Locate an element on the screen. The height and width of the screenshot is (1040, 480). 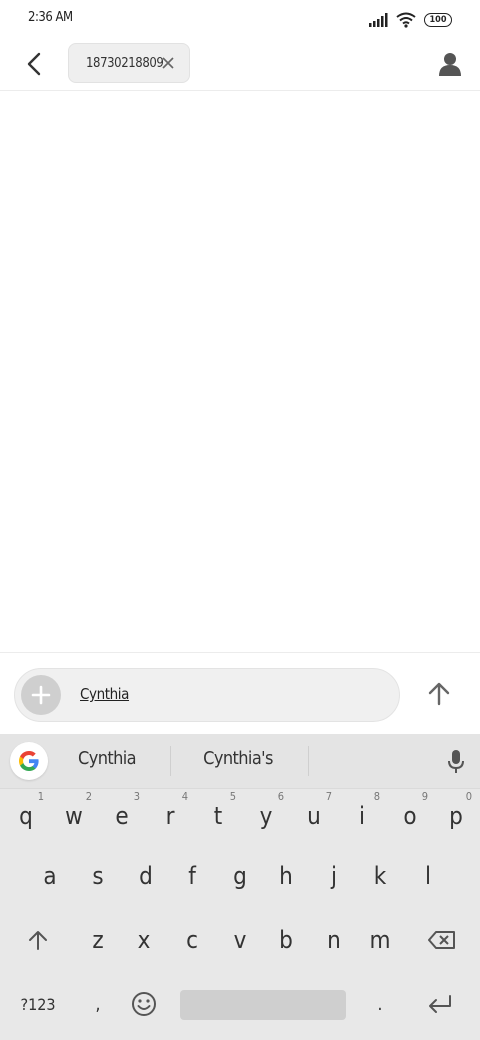
shift-icon is located at coordinates (38, 940).